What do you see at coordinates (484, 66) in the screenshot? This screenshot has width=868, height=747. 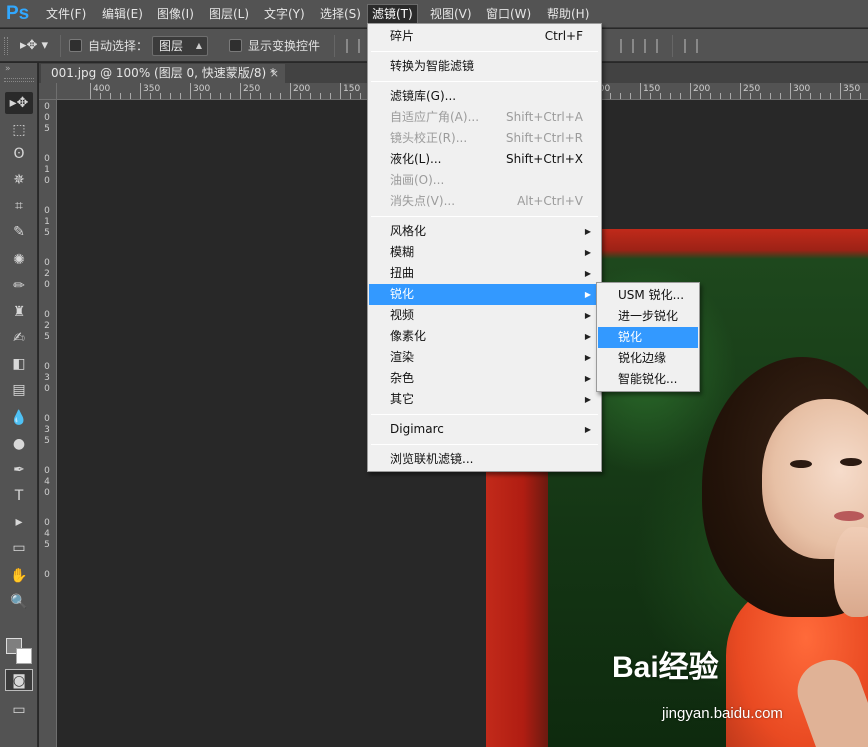 I see `filter-menu-item: 转换为智能滤镜` at bounding box center [484, 66].